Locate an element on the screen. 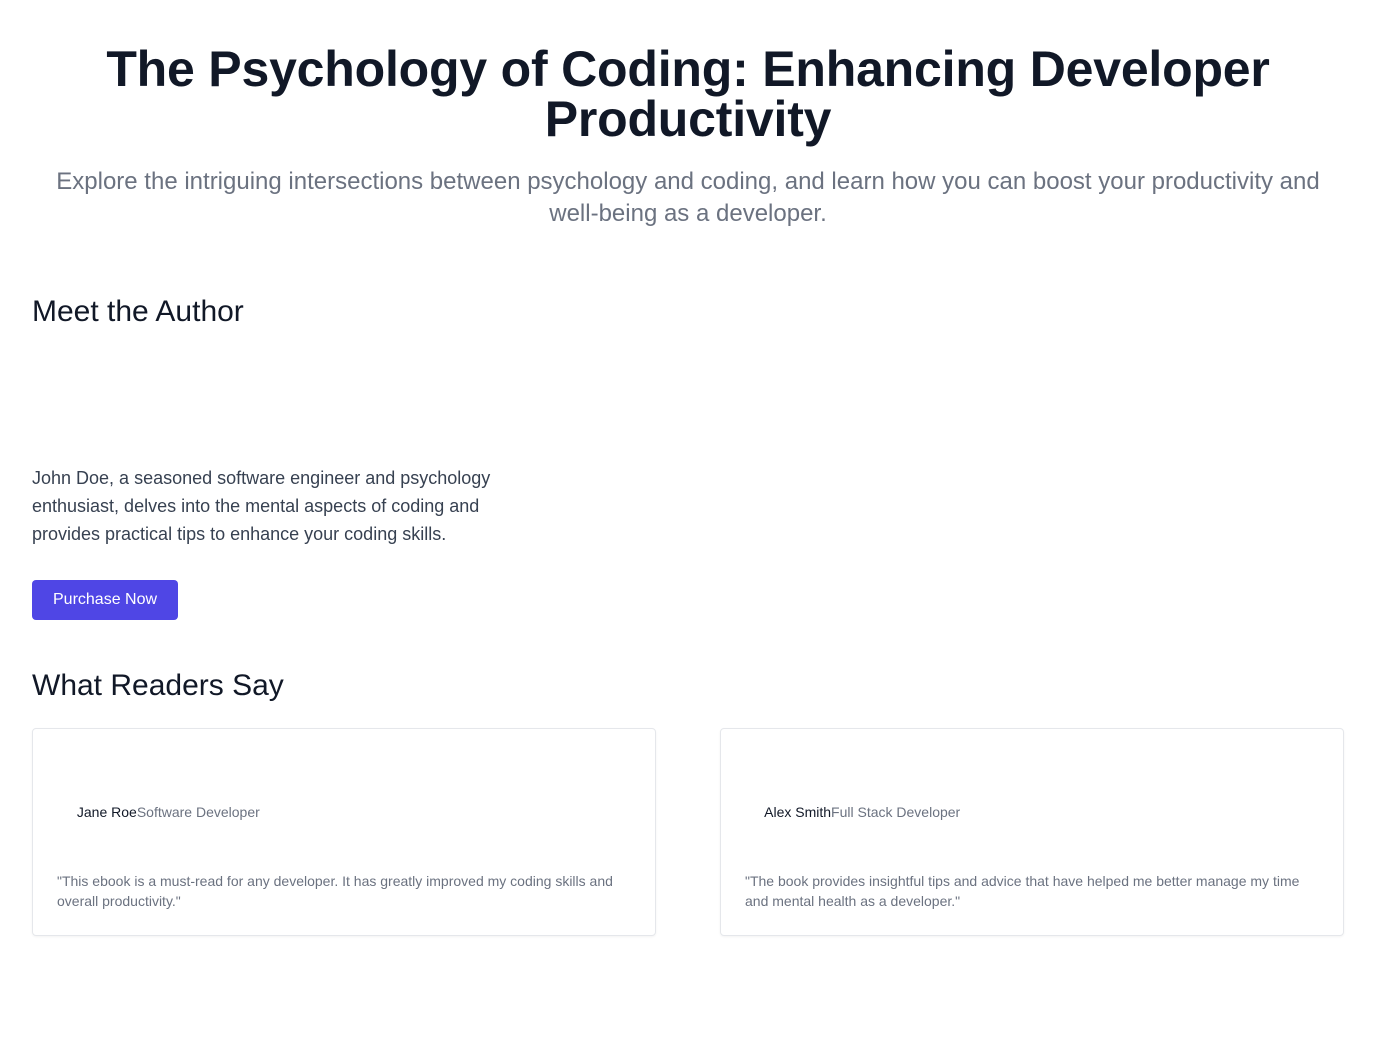 The height and width of the screenshot is (1040, 1376). purchase-button: Purchase Now is located at coordinates (105, 600).